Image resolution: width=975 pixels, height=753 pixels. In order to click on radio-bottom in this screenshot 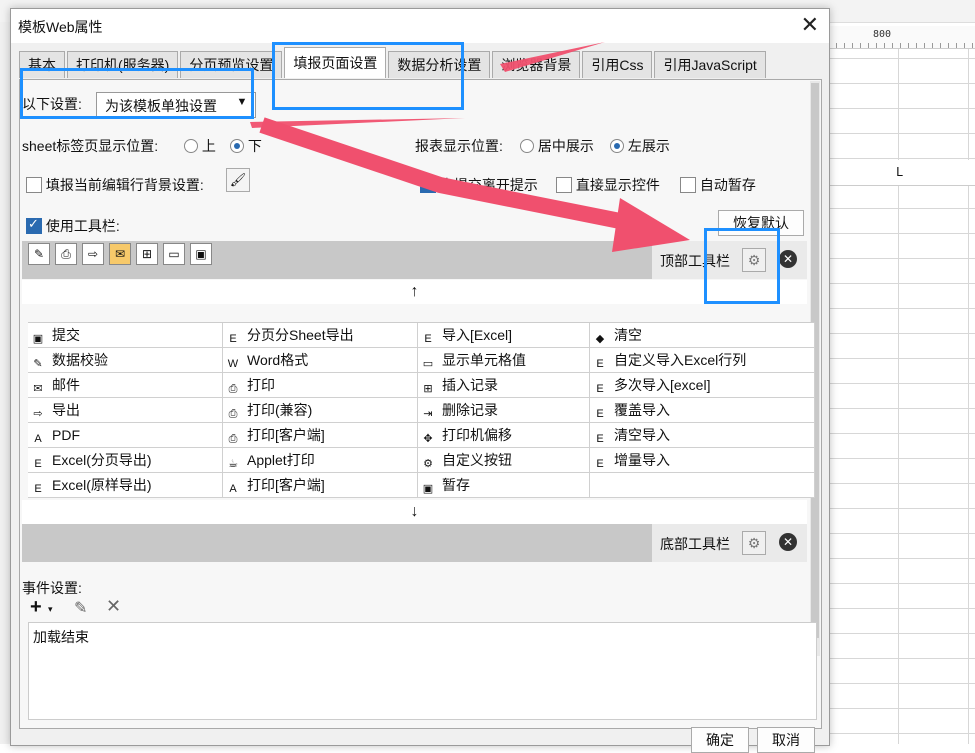, I will do `click(237, 146)`.